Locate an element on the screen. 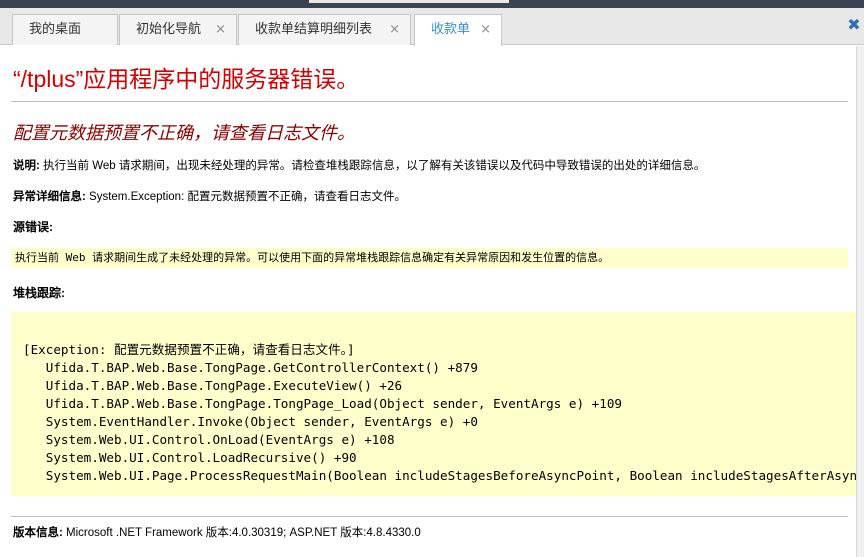 The height and width of the screenshot is (557, 864). version-divider is located at coordinates (429, 516).